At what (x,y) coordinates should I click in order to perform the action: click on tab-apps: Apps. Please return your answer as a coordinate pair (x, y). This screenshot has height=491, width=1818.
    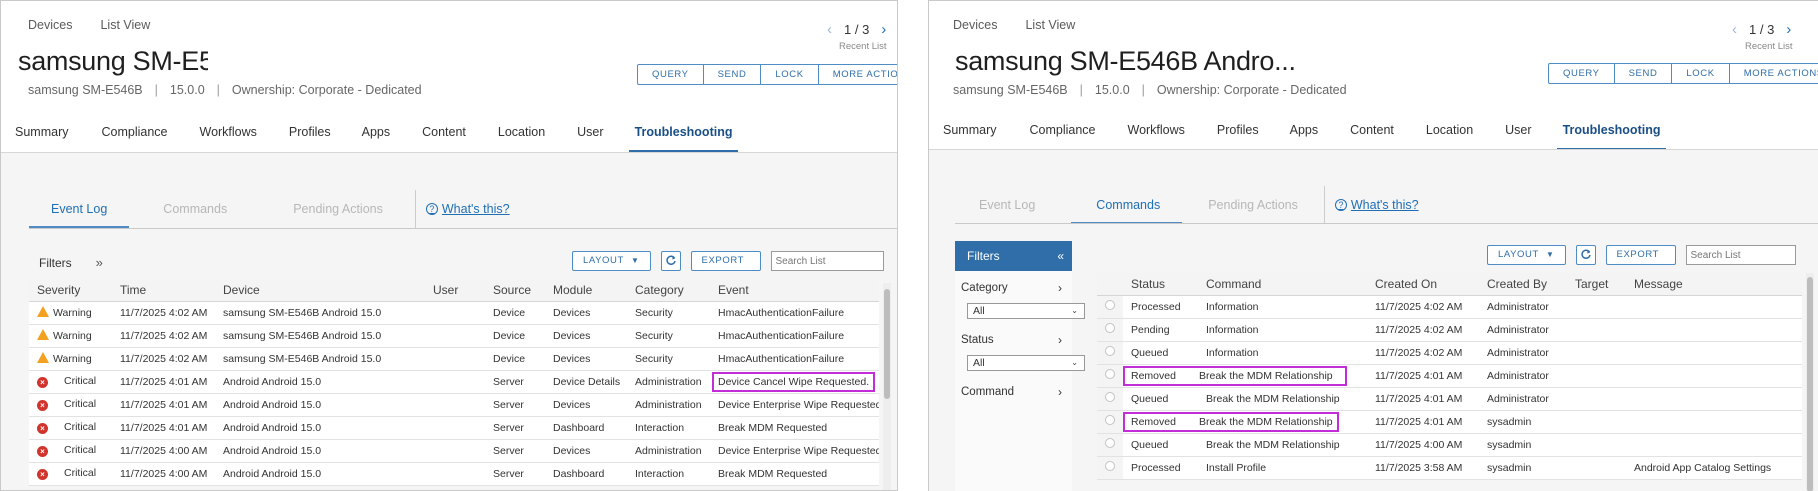
    Looking at the image, I should click on (1304, 137).